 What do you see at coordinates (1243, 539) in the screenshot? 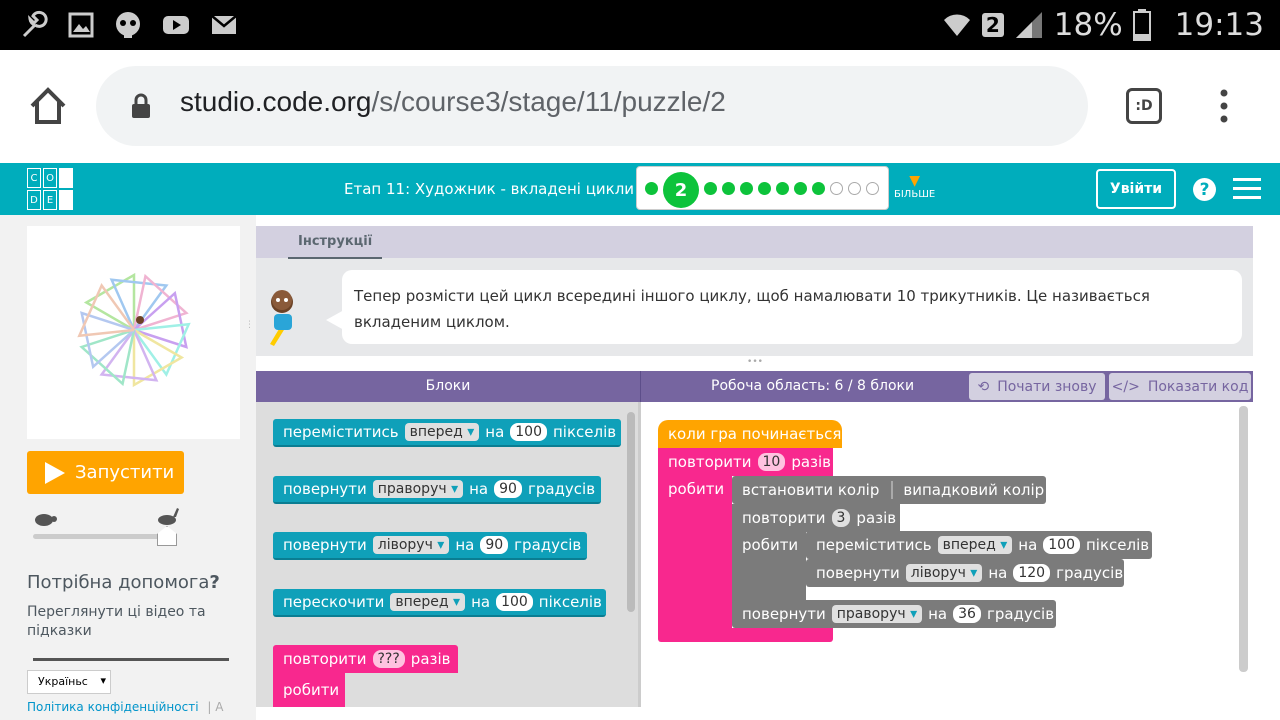
I see `workspace-scrollbar` at bounding box center [1243, 539].